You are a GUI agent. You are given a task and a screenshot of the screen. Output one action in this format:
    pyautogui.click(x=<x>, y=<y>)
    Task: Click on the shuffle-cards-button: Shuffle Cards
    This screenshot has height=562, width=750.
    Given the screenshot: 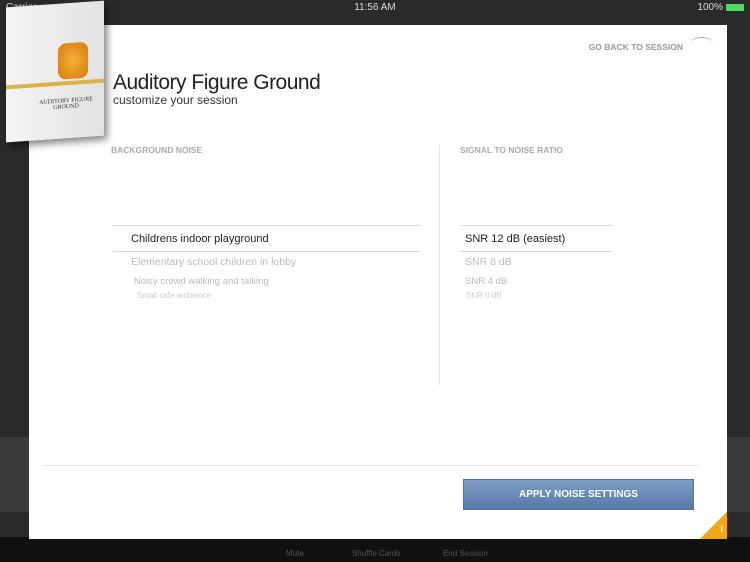 What is the action you would take?
    pyautogui.click(x=376, y=553)
    